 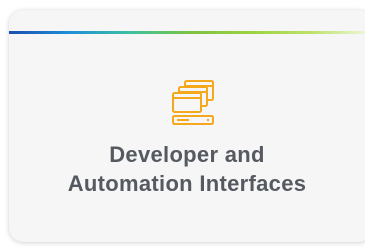 What do you see at coordinates (187, 32) in the screenshot?
I see `card-accent-bar` at bounding box center [187, 32].